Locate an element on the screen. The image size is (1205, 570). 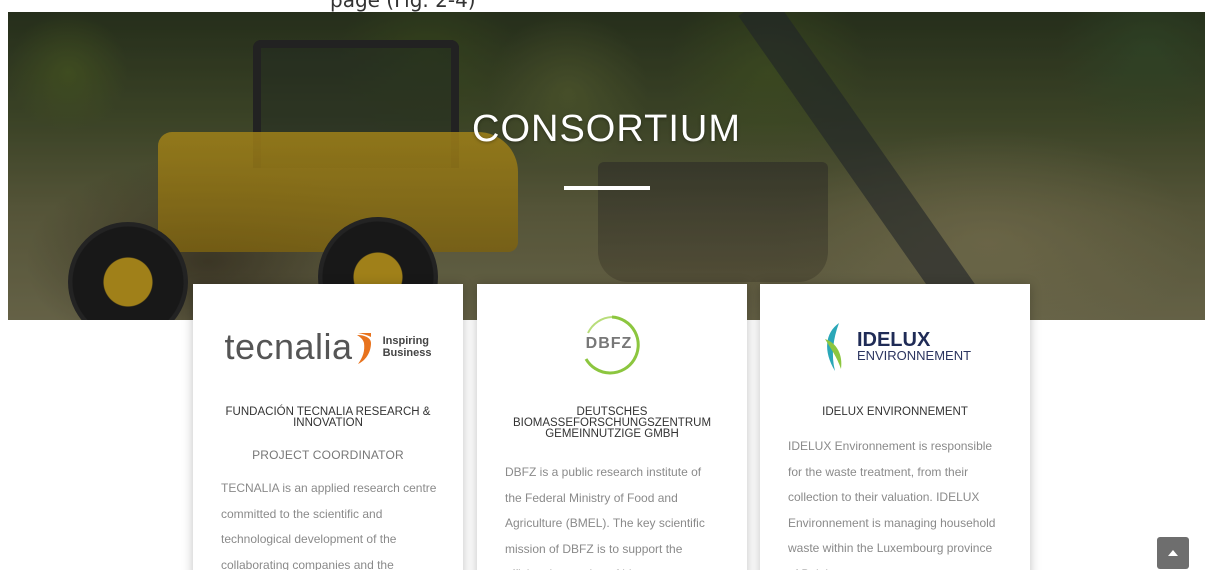
tecnalia-logo: tecnalia Inspiring Business is located at coordinates (328, 347).